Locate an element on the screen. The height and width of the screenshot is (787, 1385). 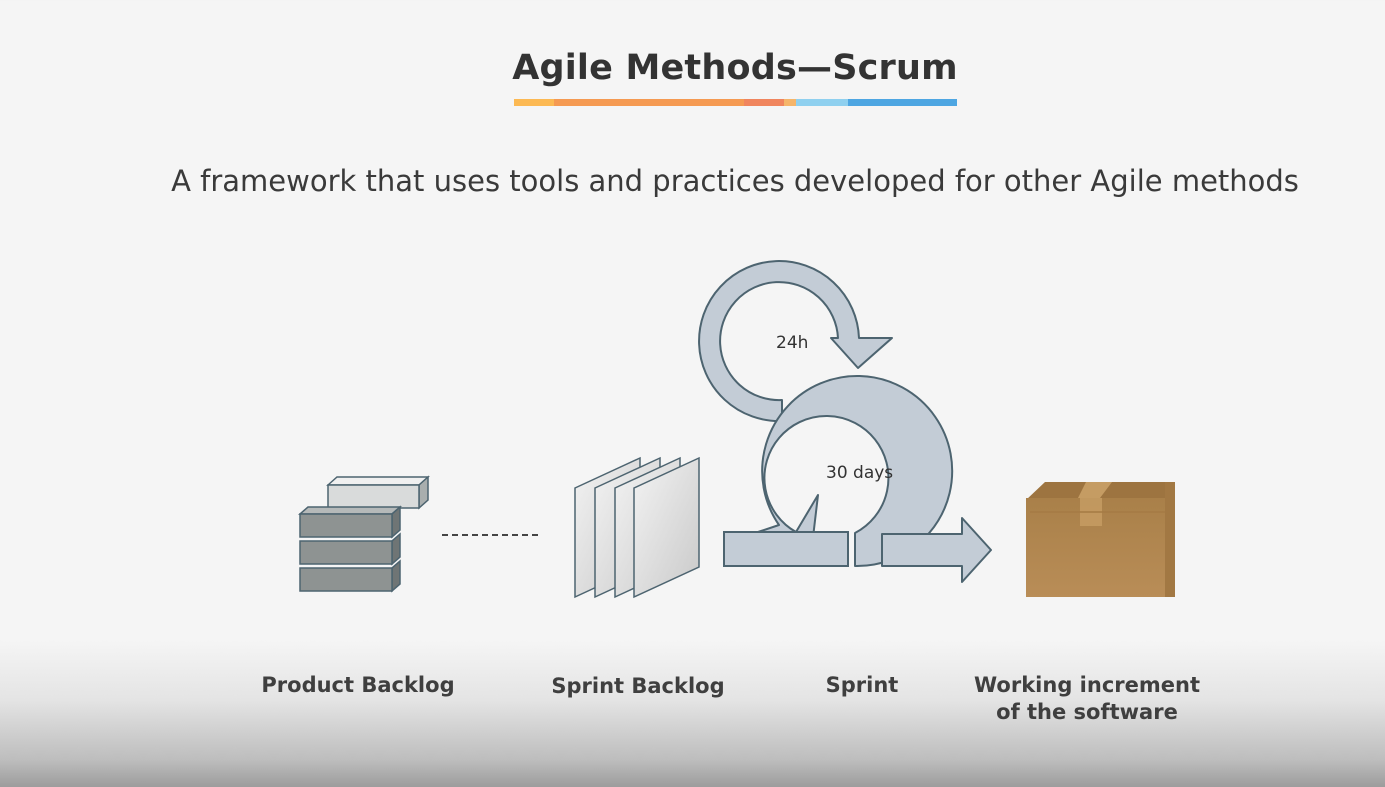
working-increment-line1: Working increment is located at coordinates (1087, 685).